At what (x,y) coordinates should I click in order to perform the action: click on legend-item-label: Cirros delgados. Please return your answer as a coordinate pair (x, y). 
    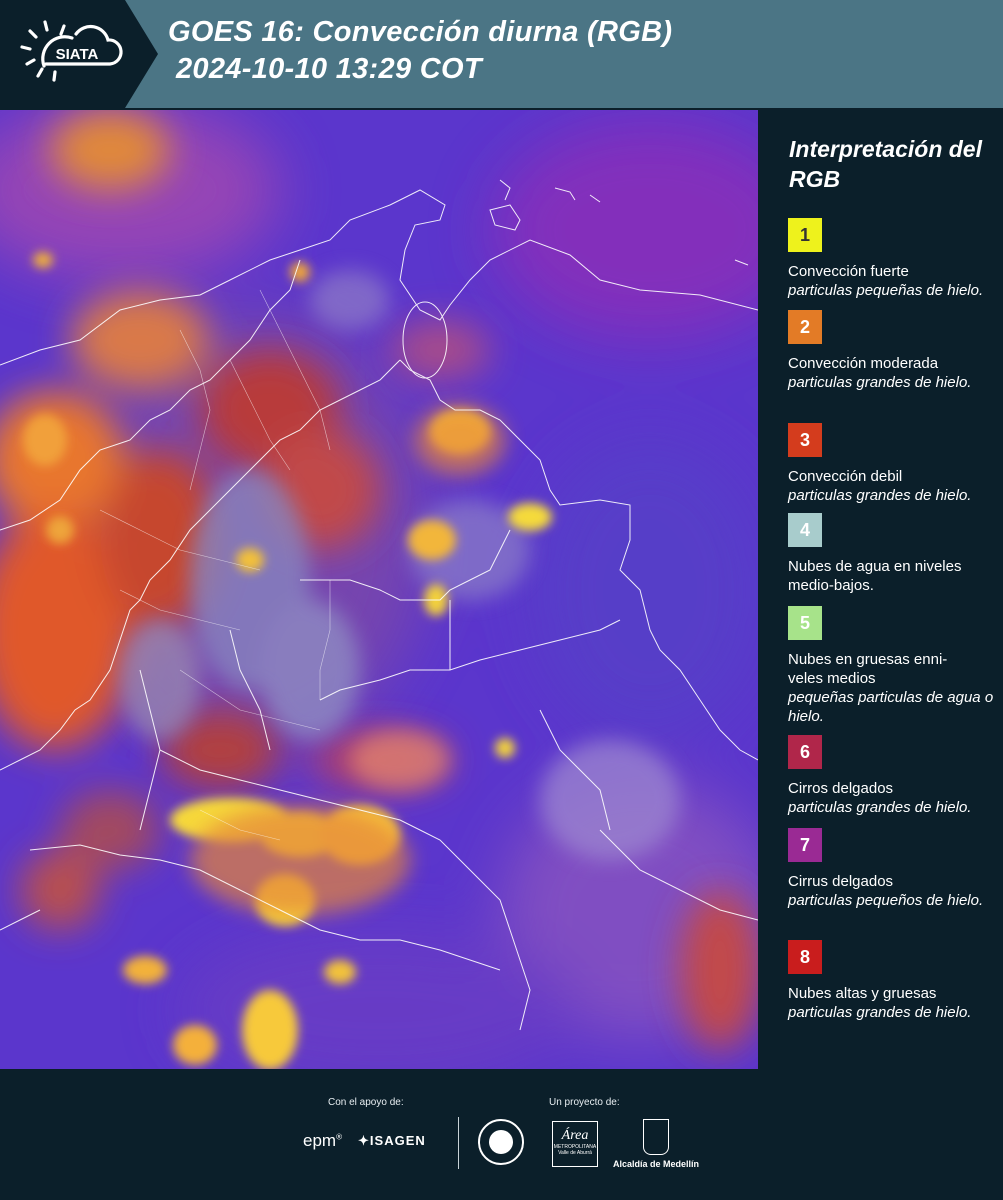
    Looking at the image, I should click on (841, 788).